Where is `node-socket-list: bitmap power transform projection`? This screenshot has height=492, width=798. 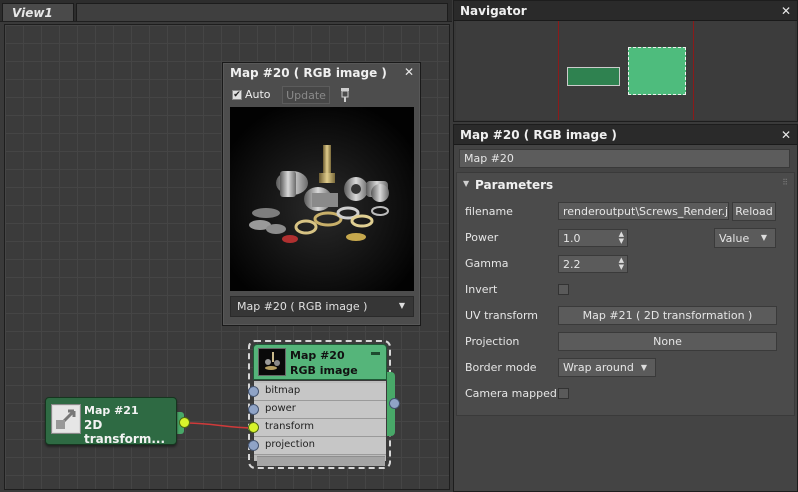
node-socket-list: bitmap power transform projection is located at coordinates (320, 421).